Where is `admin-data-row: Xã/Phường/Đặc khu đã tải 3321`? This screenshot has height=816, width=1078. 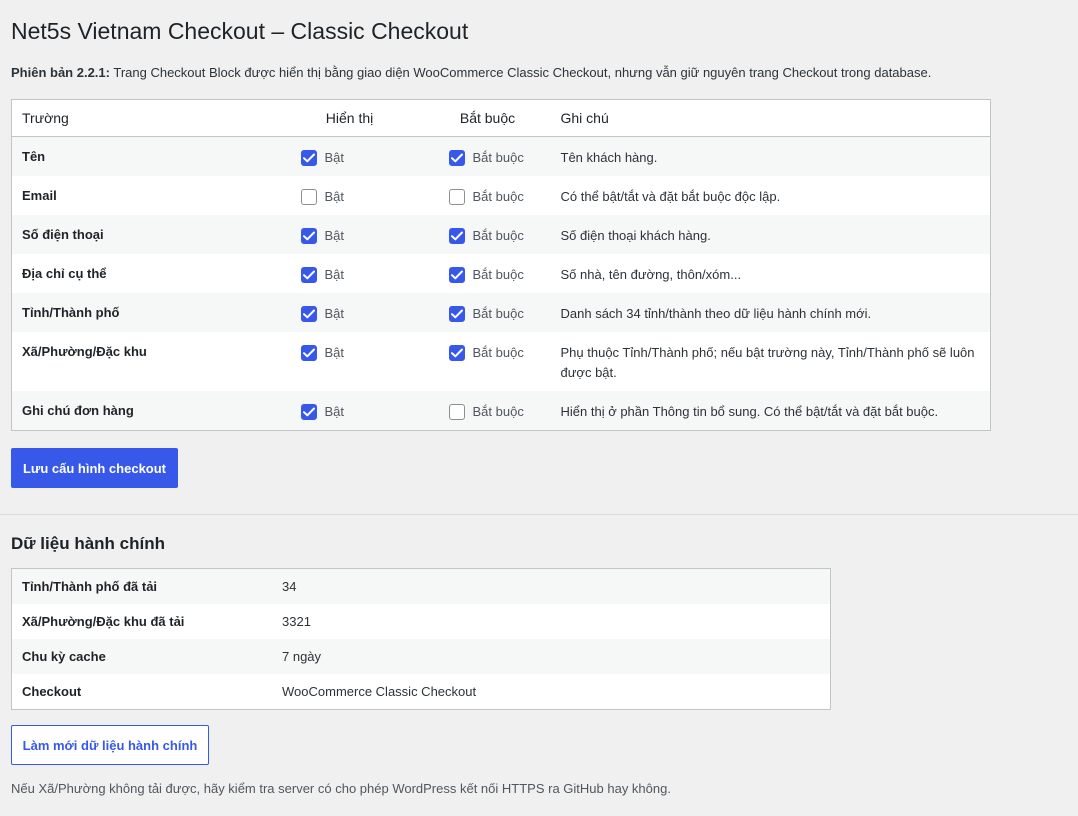 admin-data-row: Xã/Phường/Đặc khu đã tải 3321 is located at coordinates (421, 621).